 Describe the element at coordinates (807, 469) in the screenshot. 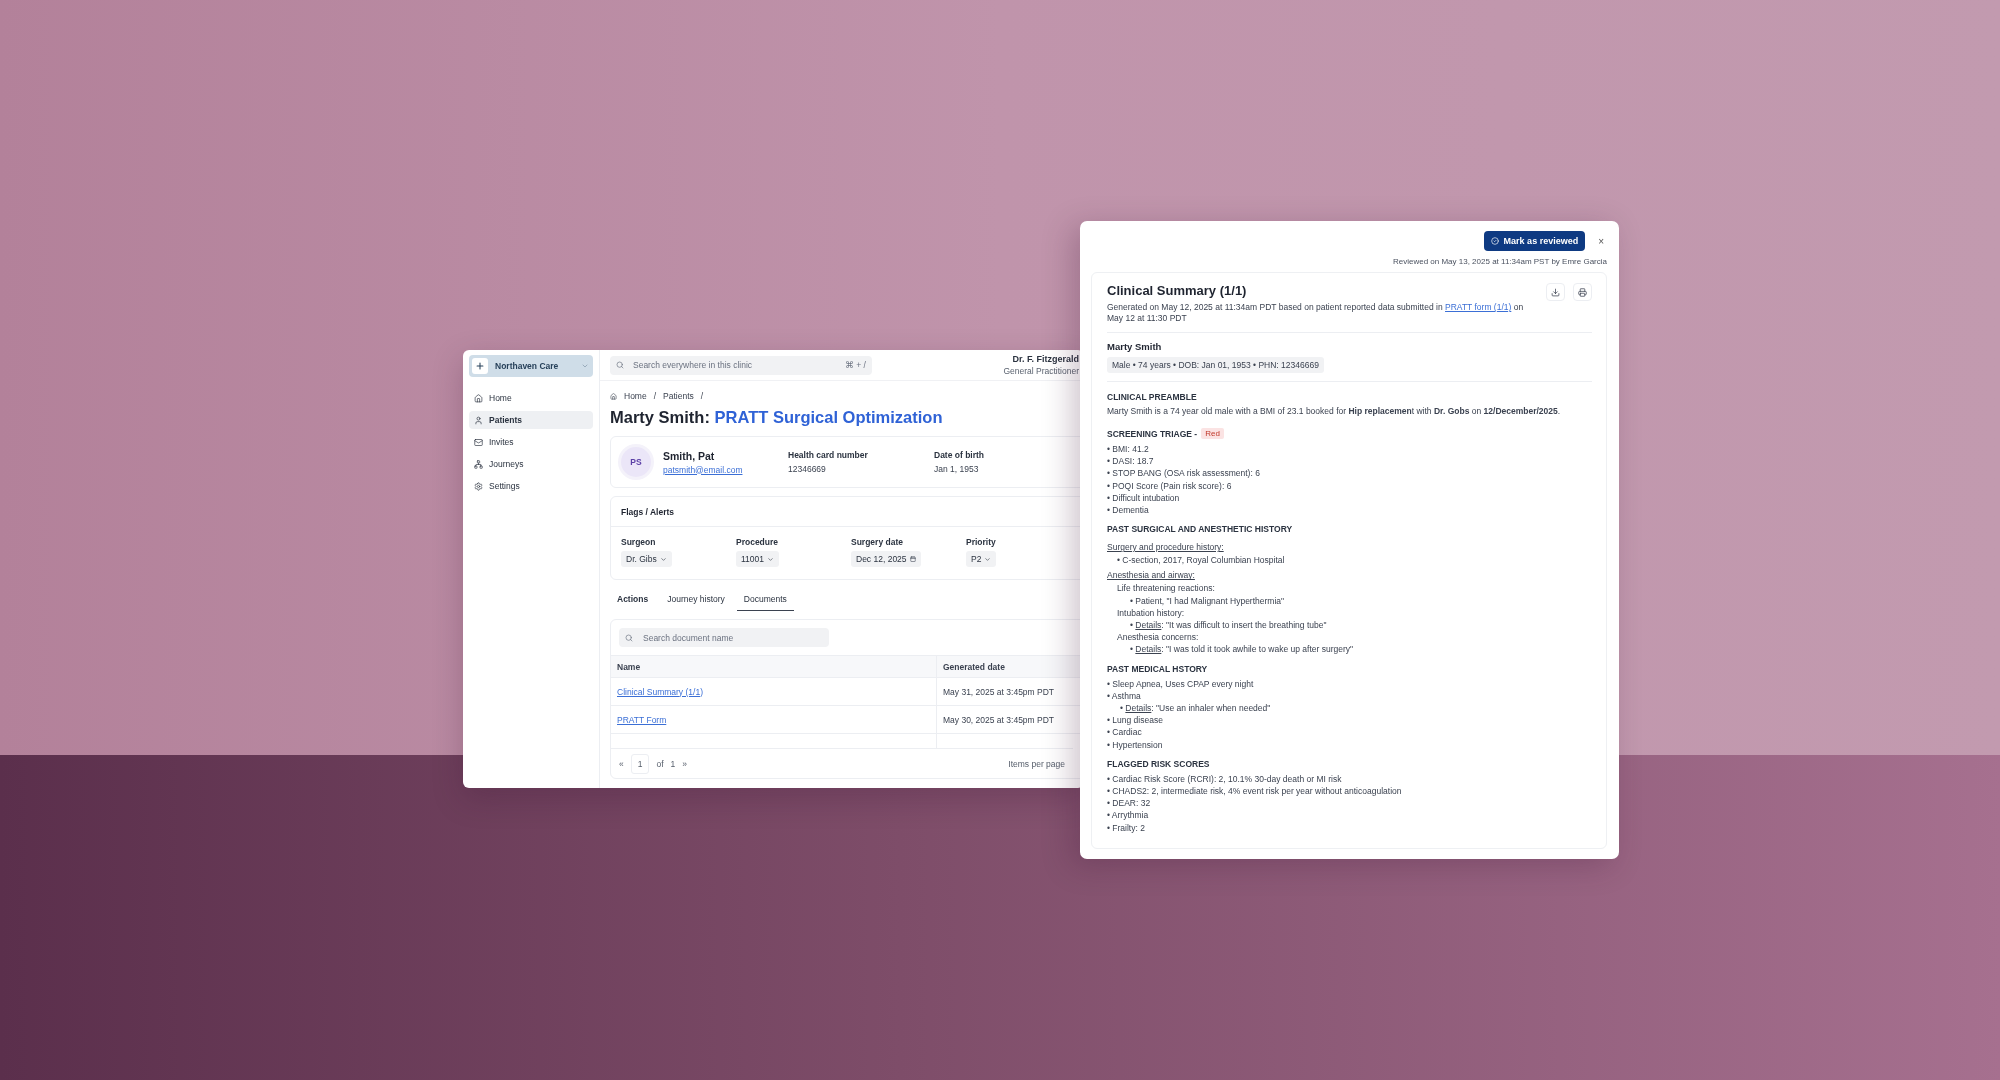

I see `field-value: 12346669` at that location.